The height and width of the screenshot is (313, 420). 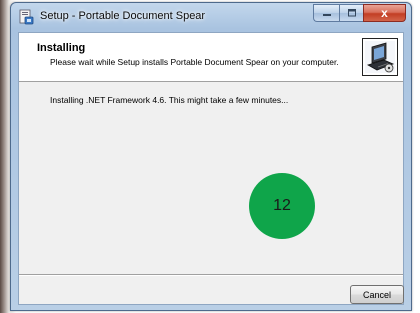 I want to click on window-title: Setup - Portable Document Spear, so click(x=123, y=16).